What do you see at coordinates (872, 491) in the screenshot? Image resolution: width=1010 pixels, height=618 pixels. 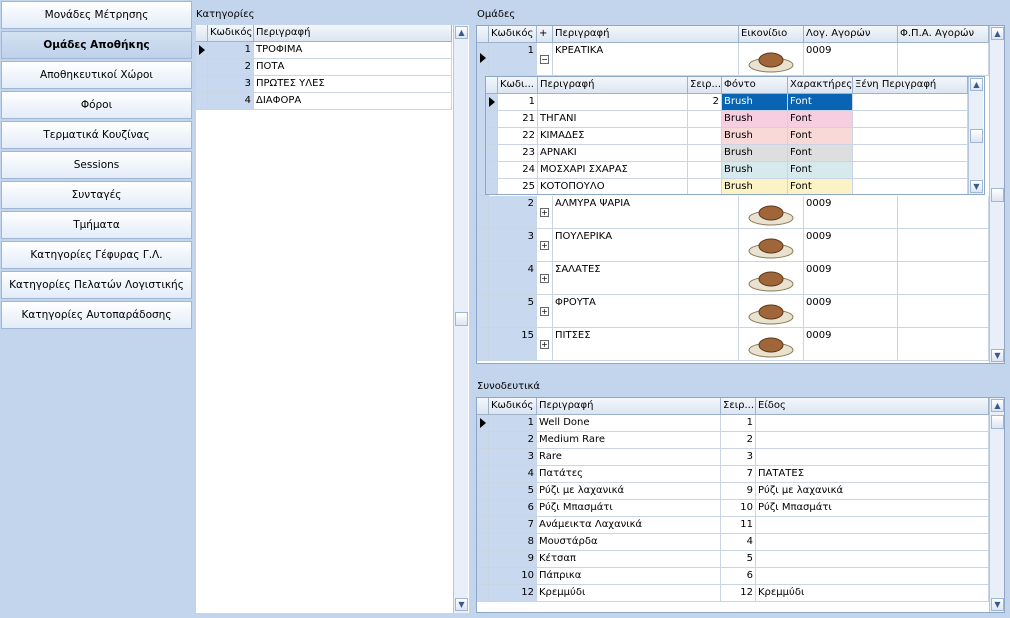 I see `cell-kind: Ρύζι με λαχανικά` at bounding box center [872, 491].